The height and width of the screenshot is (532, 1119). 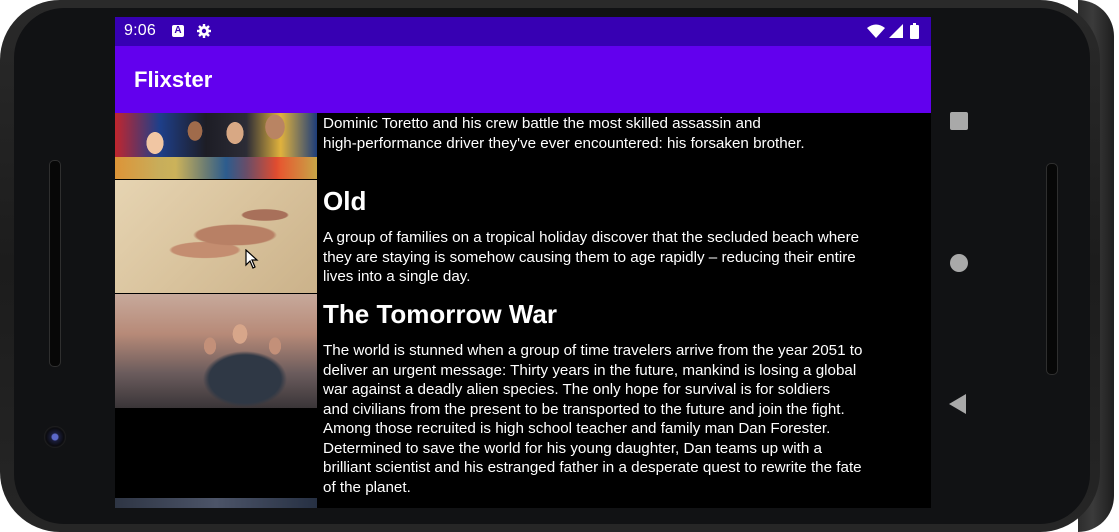 What do you see at coordinates (1052, 269) in the screenshot?
I see `speaker-slot-right` at bounding box center [1052, 269].